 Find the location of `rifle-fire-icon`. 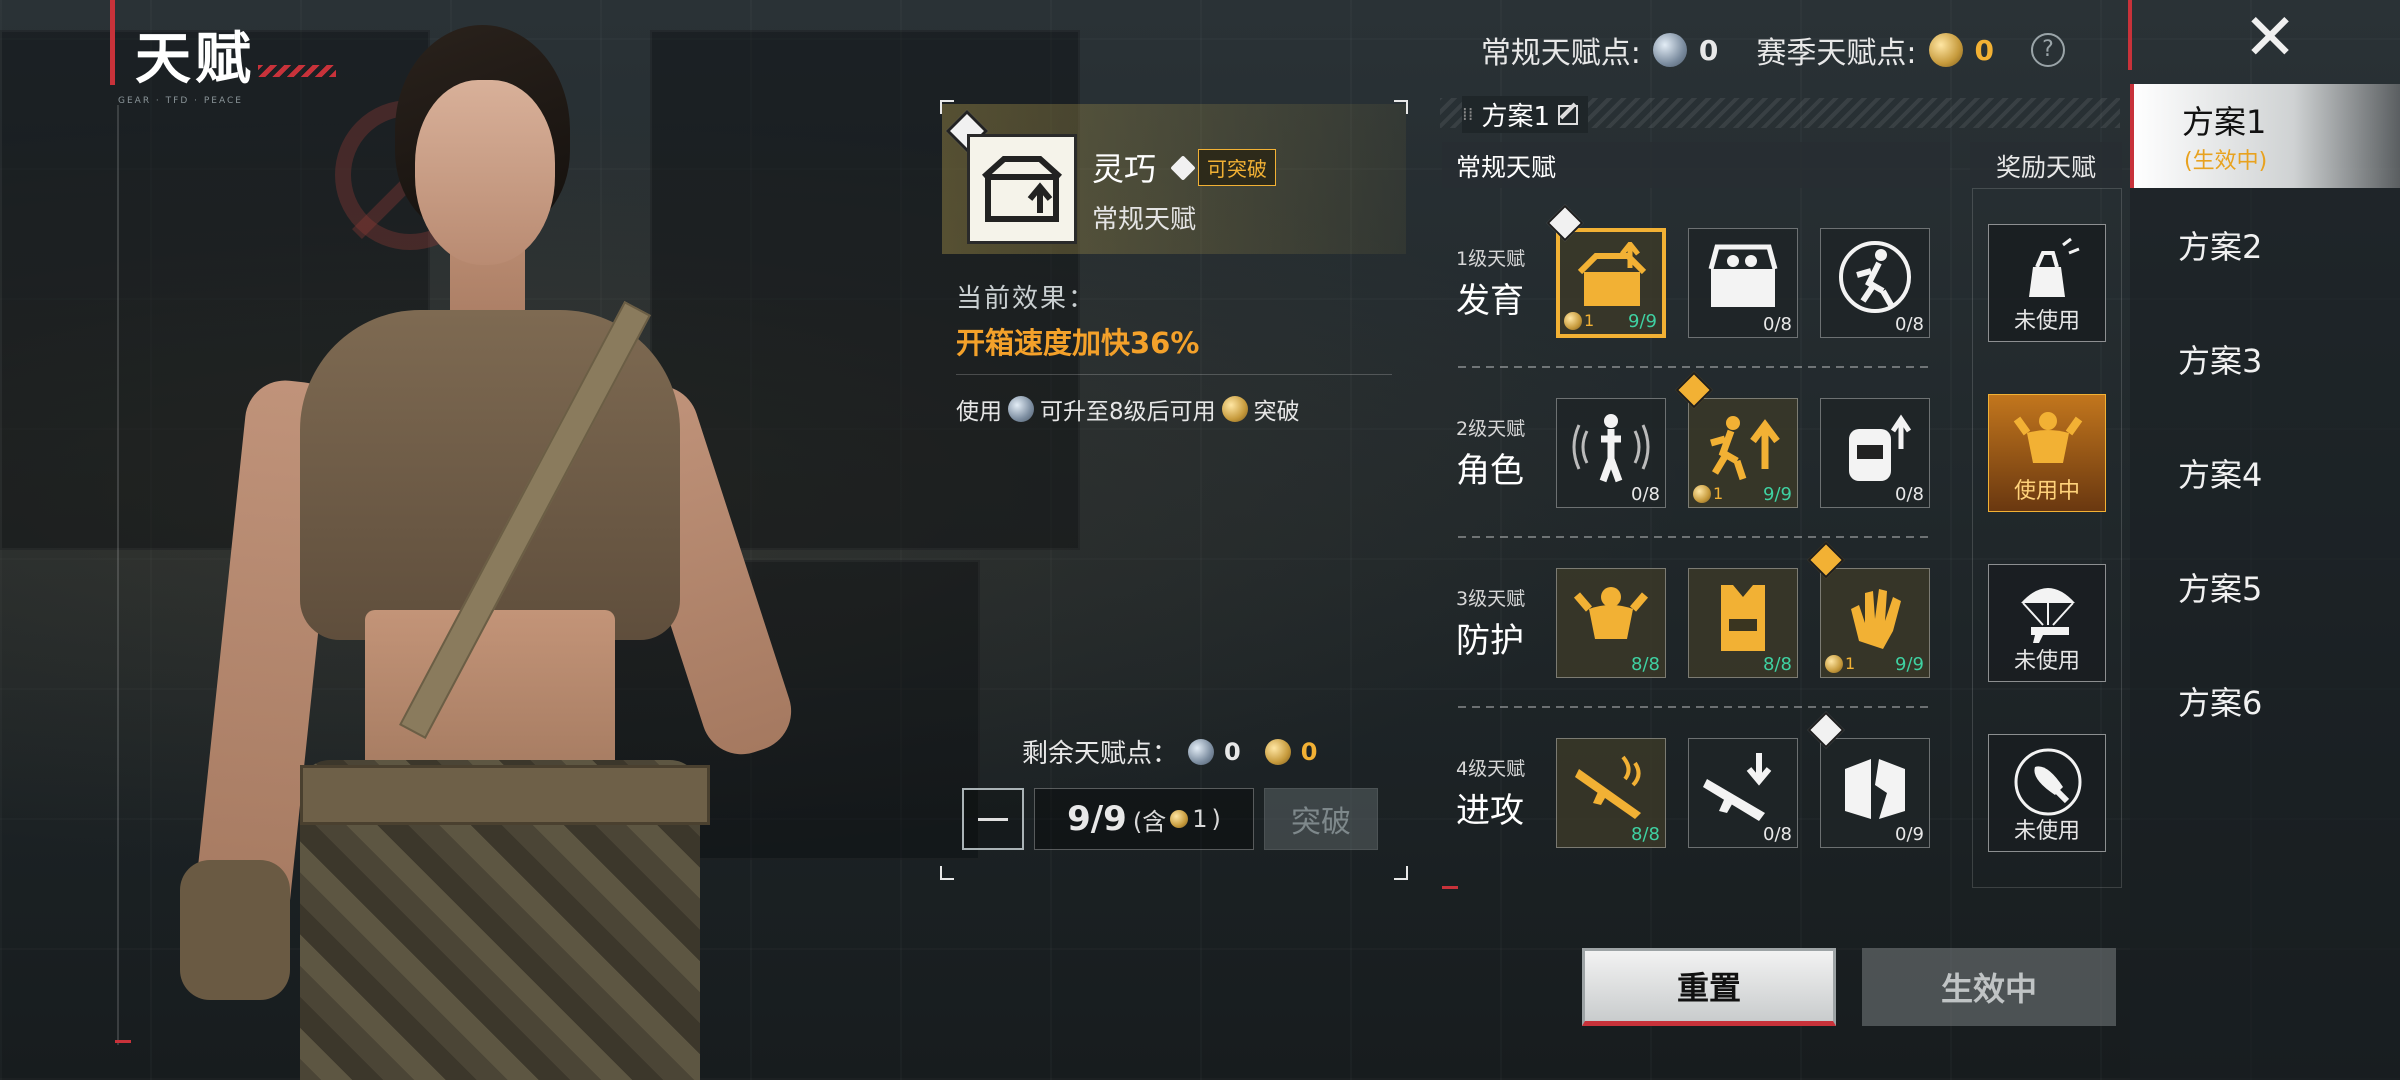

rifle-fire-icon is located at coordinates (1608, 787).